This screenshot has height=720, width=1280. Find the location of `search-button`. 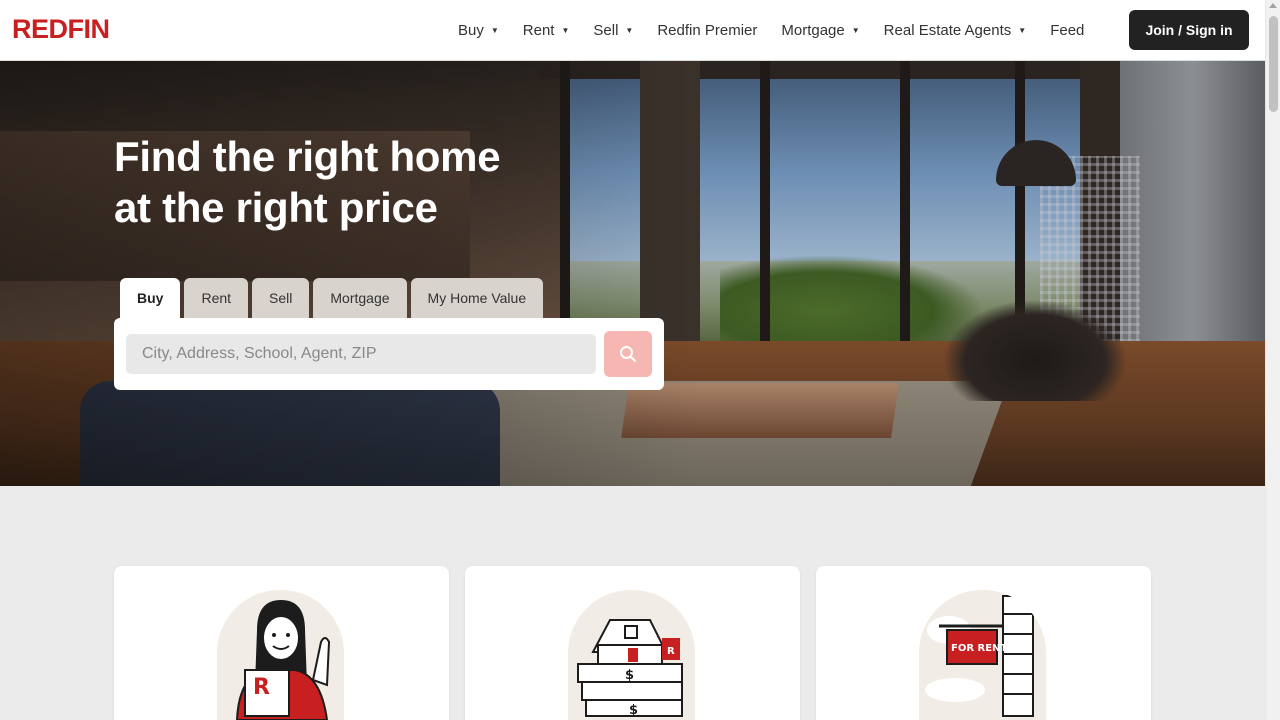

search-button is located at coordinates (628, 354).